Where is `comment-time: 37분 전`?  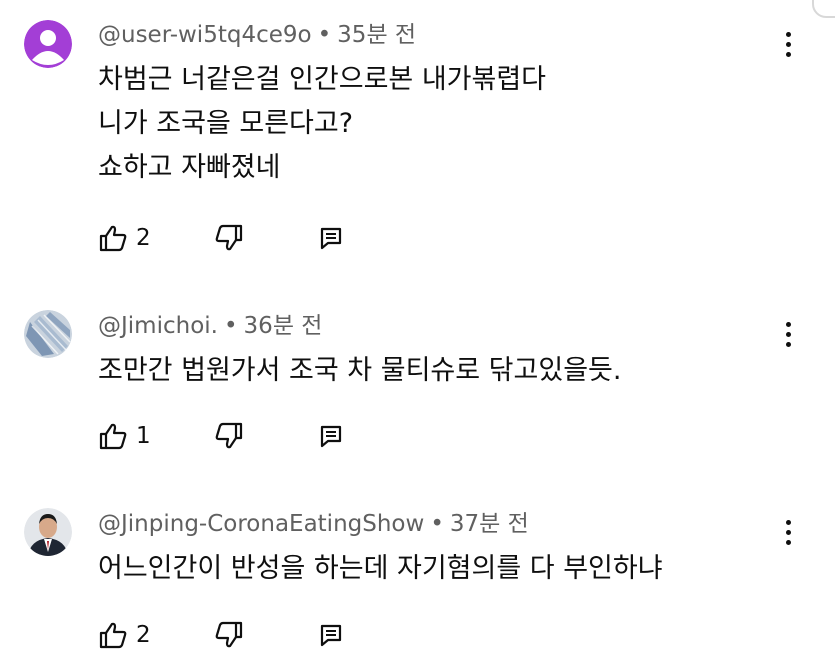
comment-time: 37분 전 is located at coordinates (489, 524).